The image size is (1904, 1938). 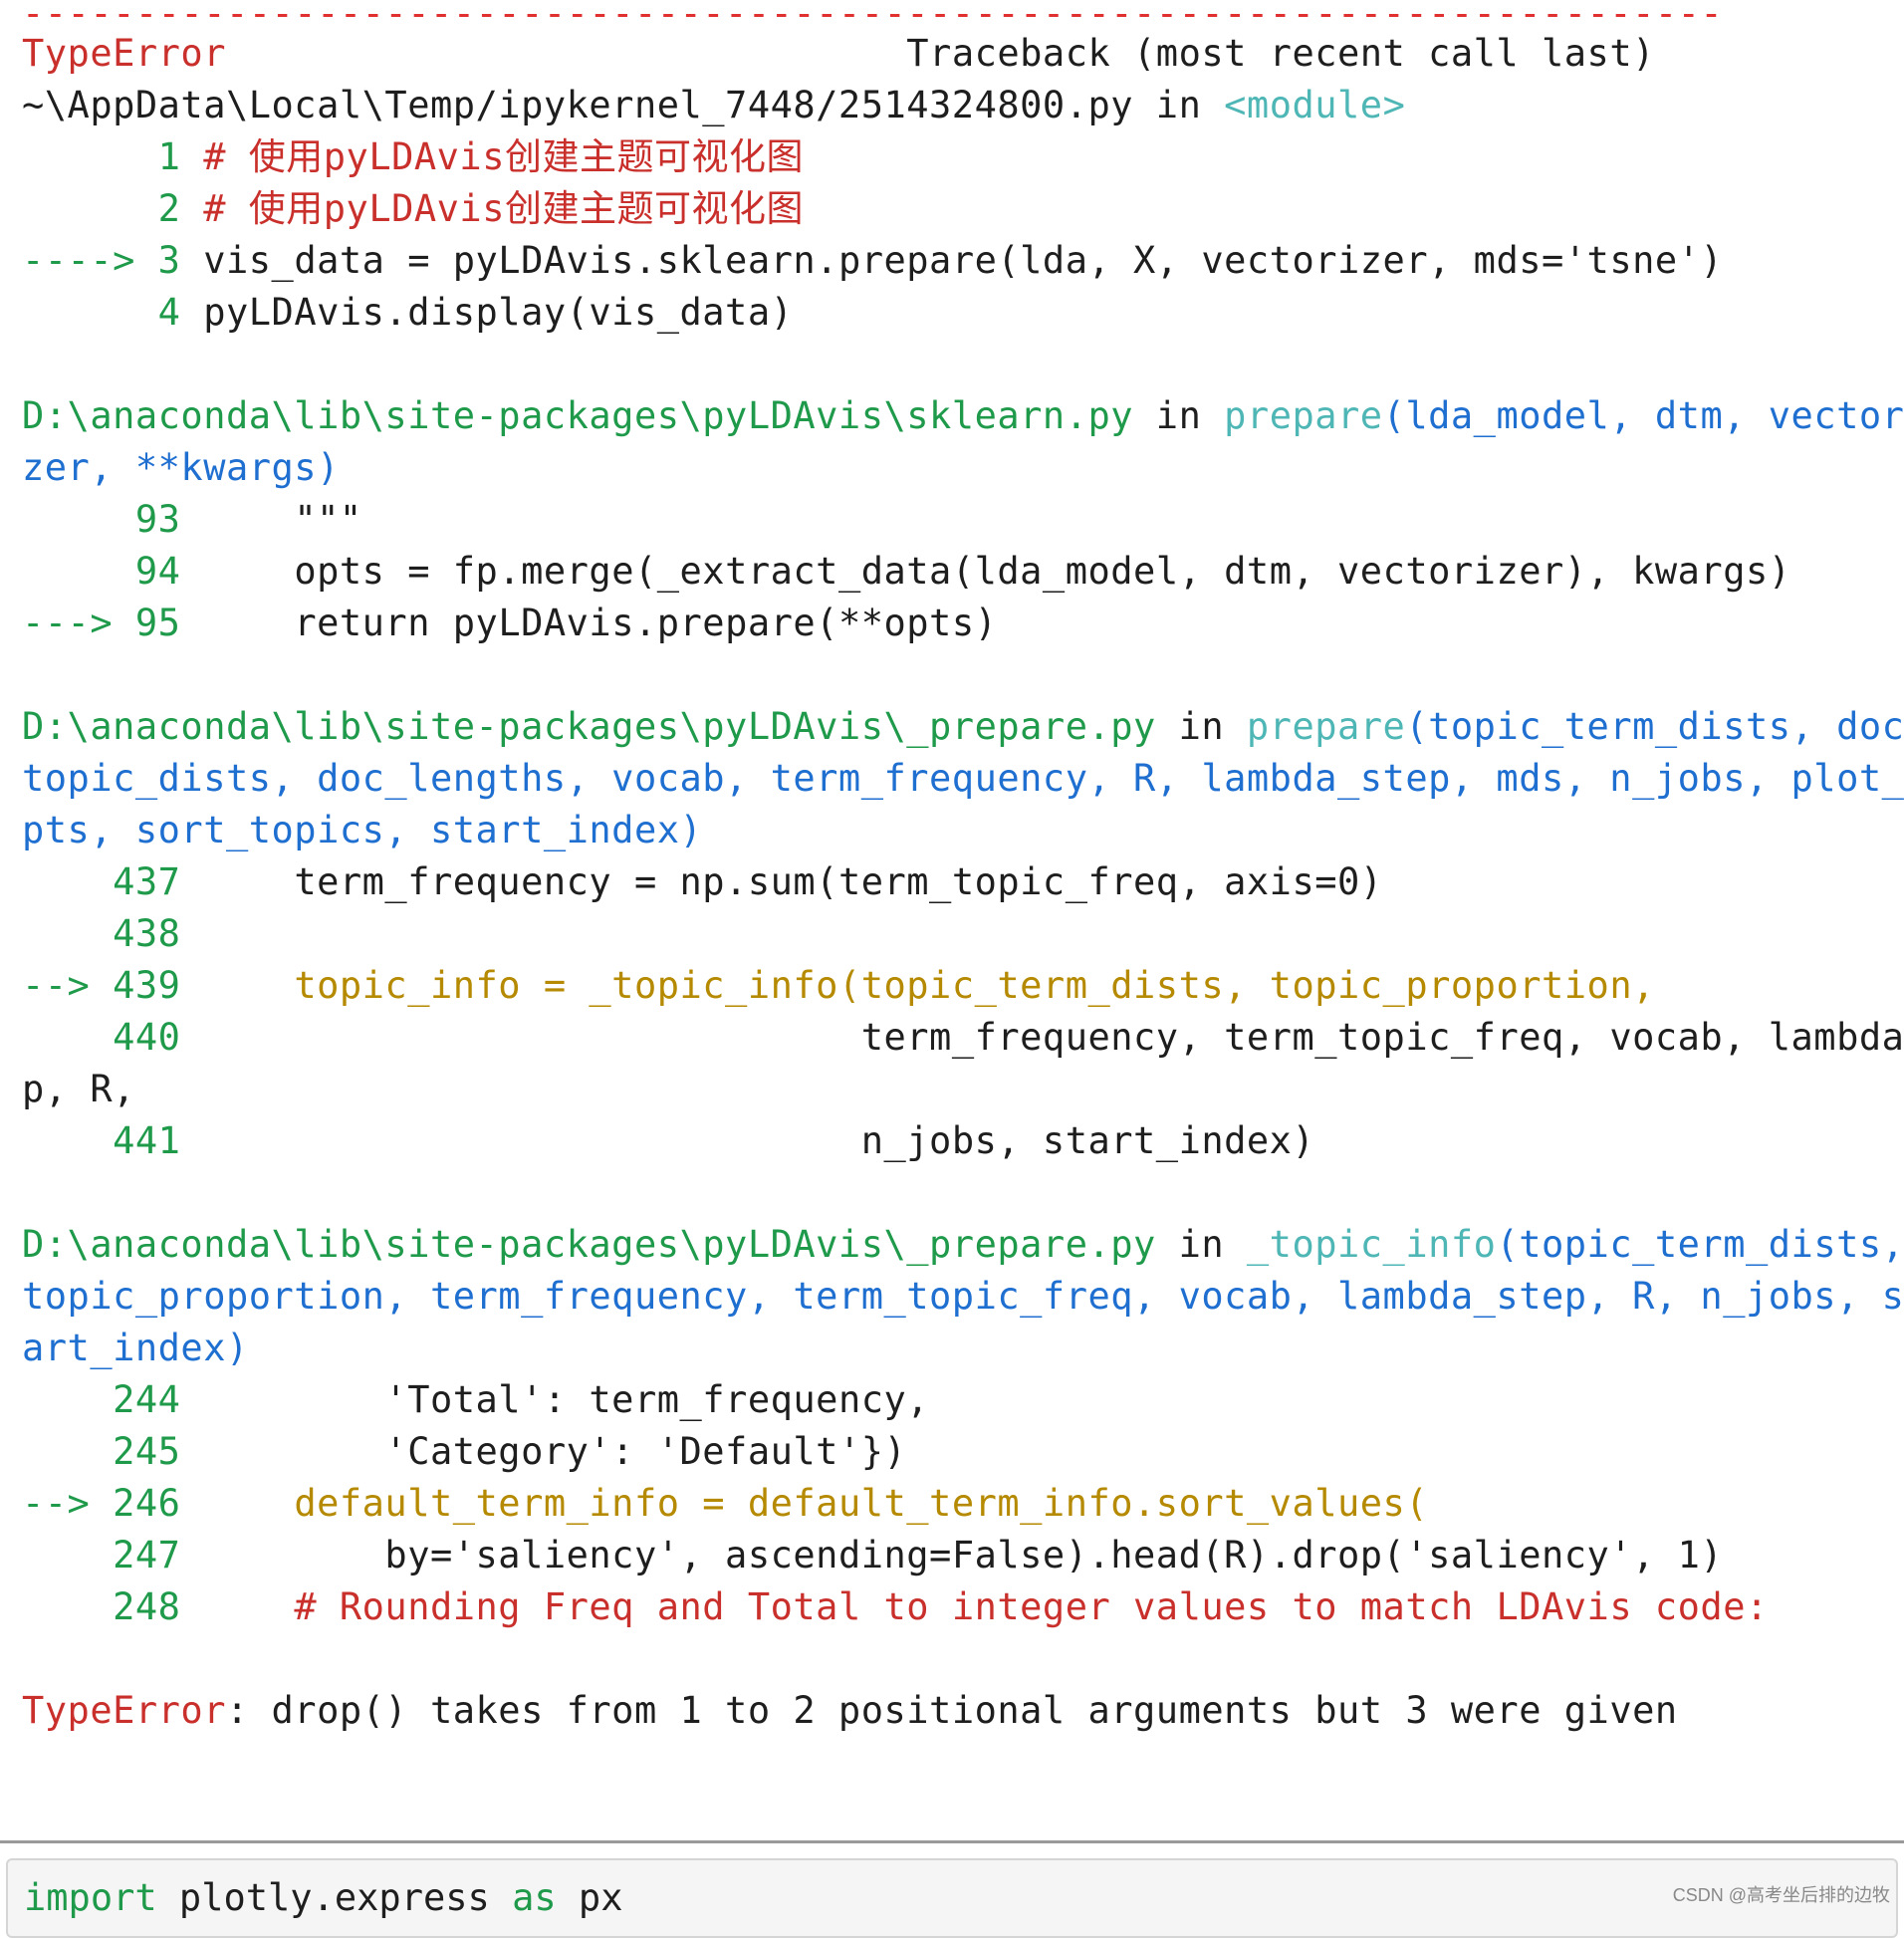 I want to click on line-number: 95, so click(x=157, y=623).